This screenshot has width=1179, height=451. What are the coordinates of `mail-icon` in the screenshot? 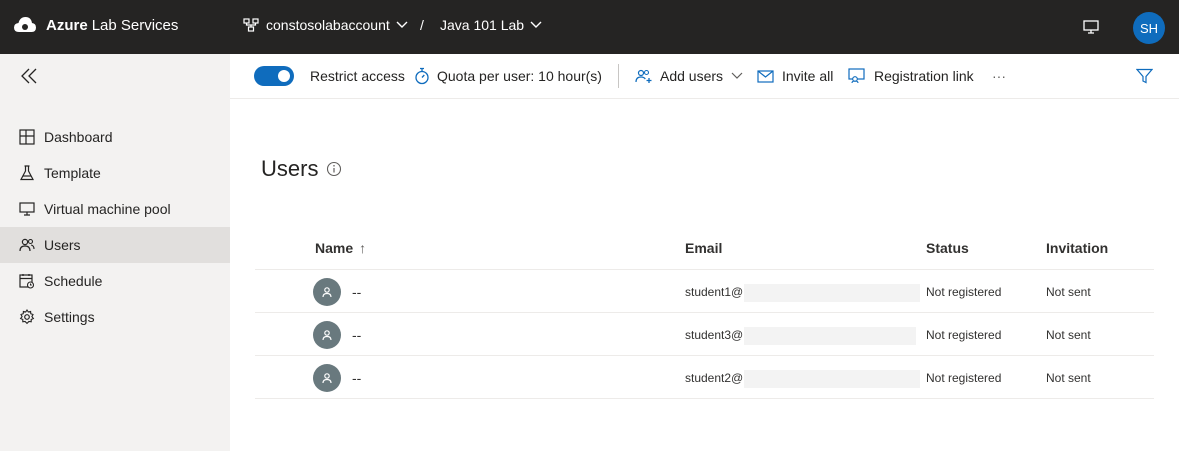 It's located at (765, 76).